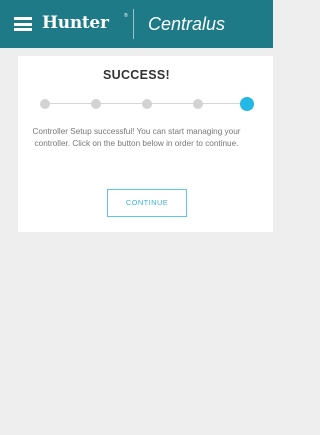 The image size is (320, 435). Describe the element at coordinates (187, 24) in the screenshot. I see `app-name: Centralus` at that location.